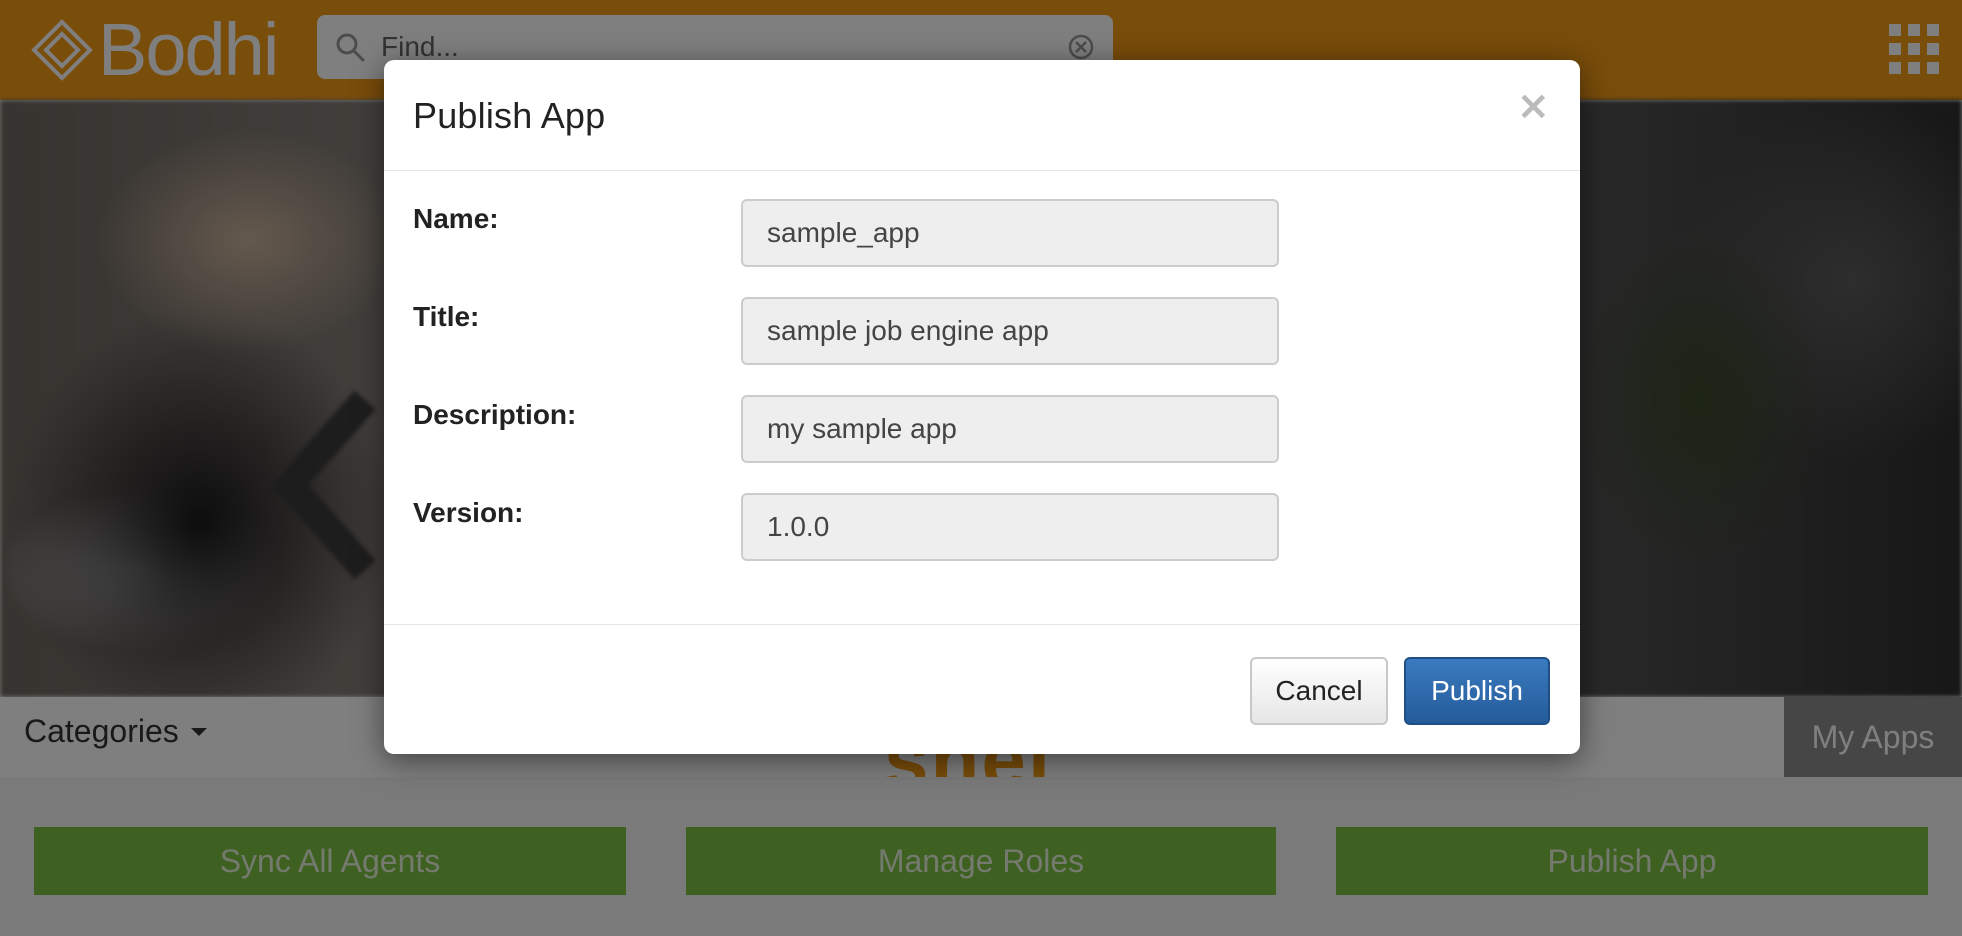 This screenshot has height=936, width=1962. What do you see at coordinates (468, 512) in the screenshot?
I see `version-label: Version:` at bounding box center [468, 512].